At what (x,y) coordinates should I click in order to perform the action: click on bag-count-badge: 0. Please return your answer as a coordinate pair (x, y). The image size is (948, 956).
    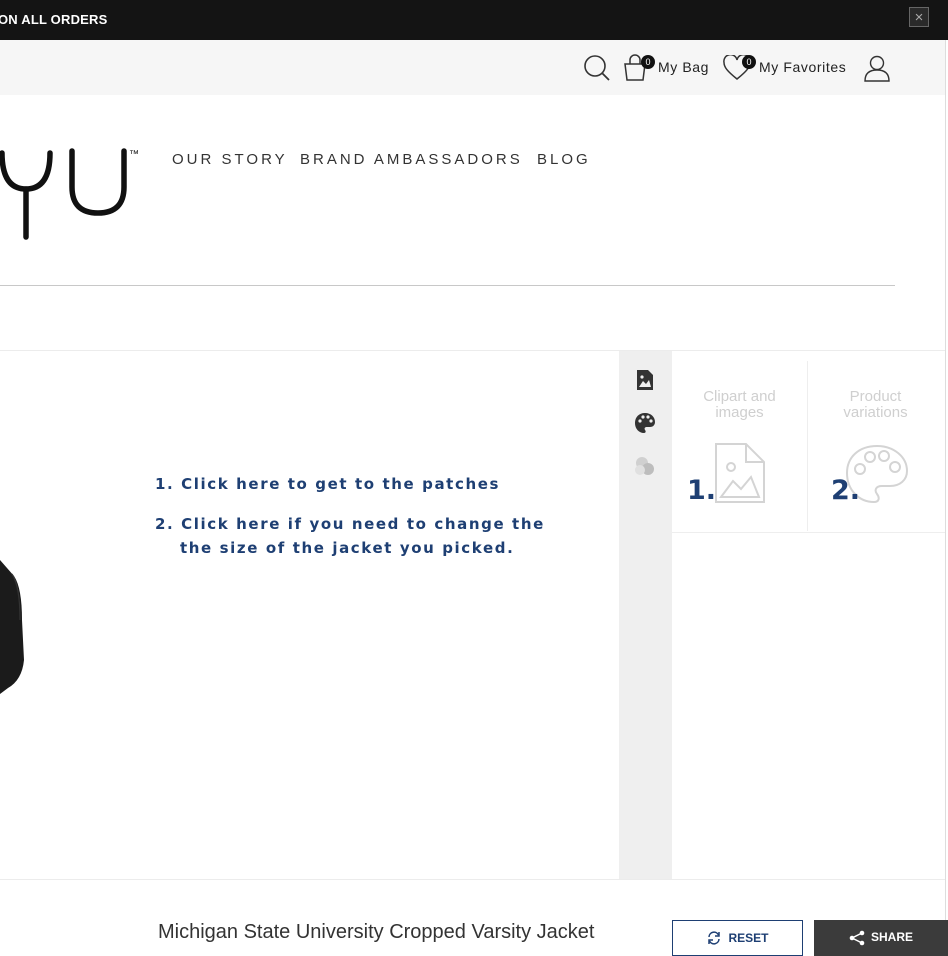
    Looking at the image, I should click on (648, 62).